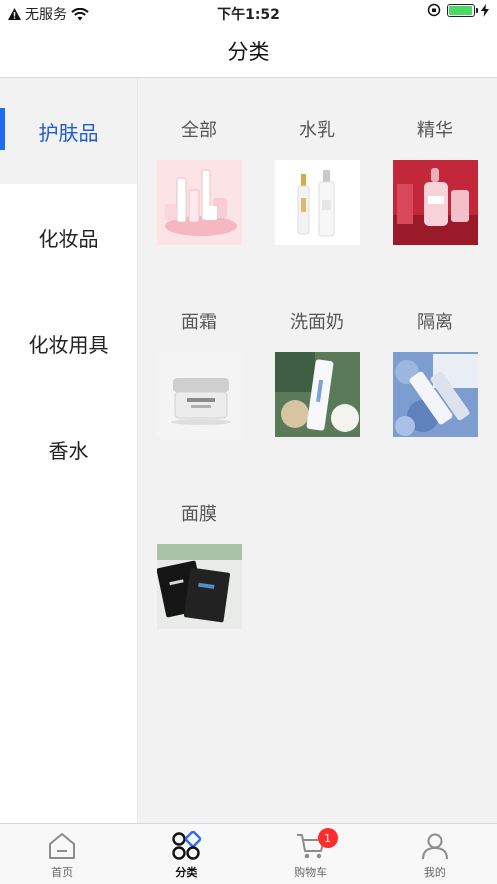 The height and width of the screenshot is (884, 497). I want to click on sidebar-item-label: 化妆用具, so click(68, 344).